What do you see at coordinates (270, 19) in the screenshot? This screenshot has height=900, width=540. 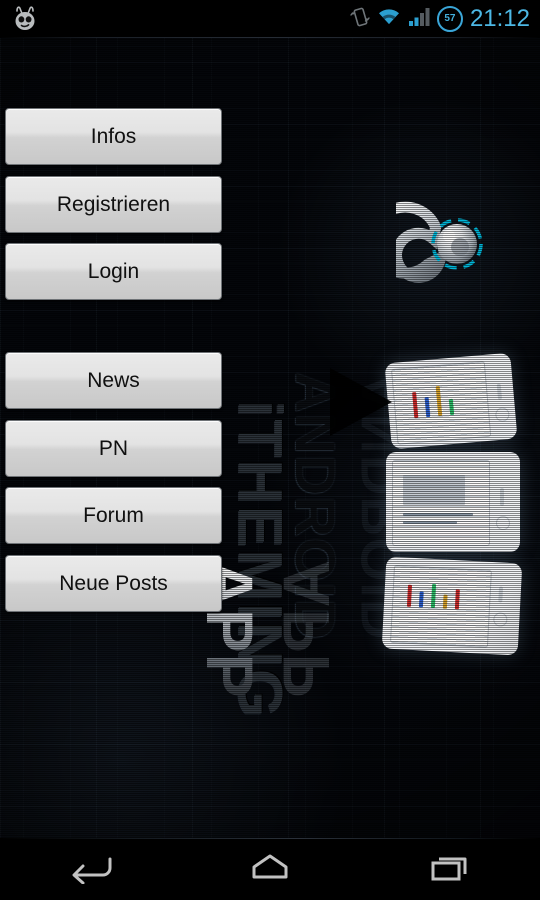 I see `status-bar: 57 21:12` at bounding box center [270, 19].